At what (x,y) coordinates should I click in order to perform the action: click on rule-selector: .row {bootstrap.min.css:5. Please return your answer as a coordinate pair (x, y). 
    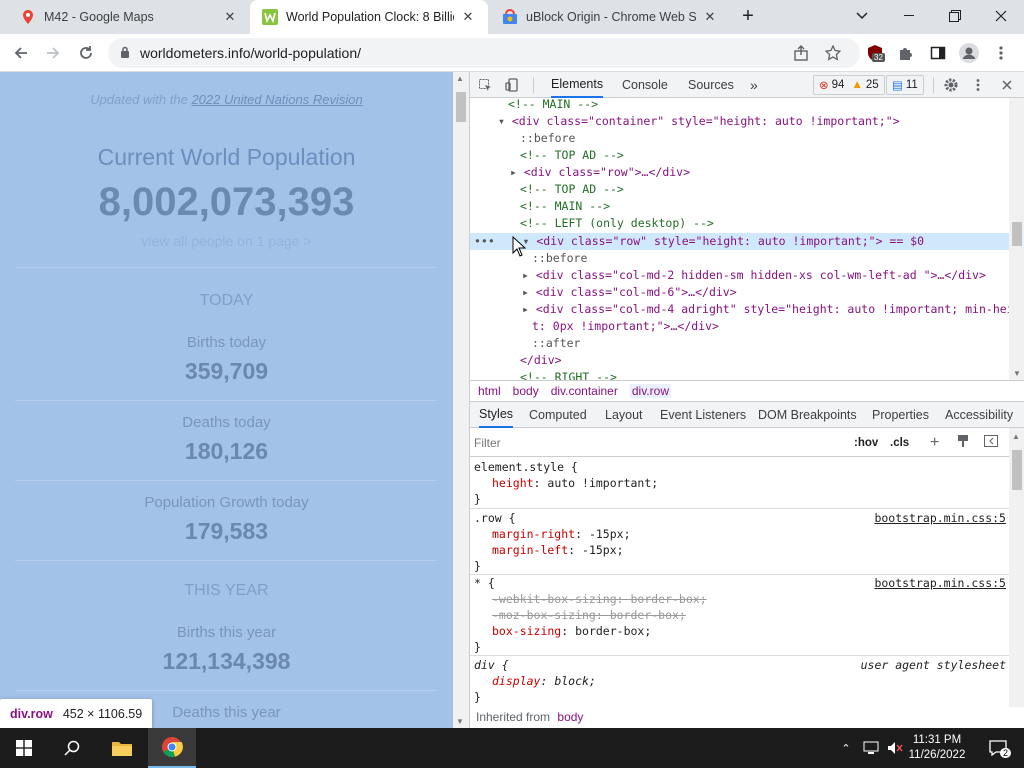
    Looking at the image, I should click on (740, 518).